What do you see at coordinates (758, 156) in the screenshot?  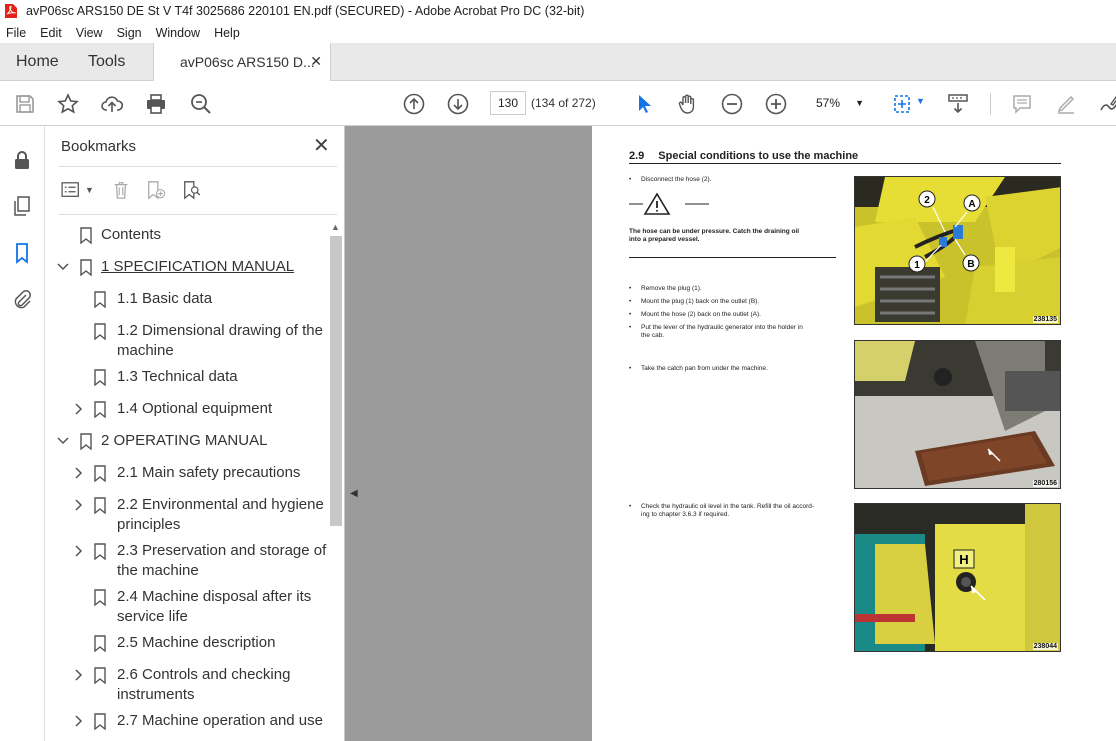 I see `section-title: Special conditions to use the machine` at bounding box center [758, 156].